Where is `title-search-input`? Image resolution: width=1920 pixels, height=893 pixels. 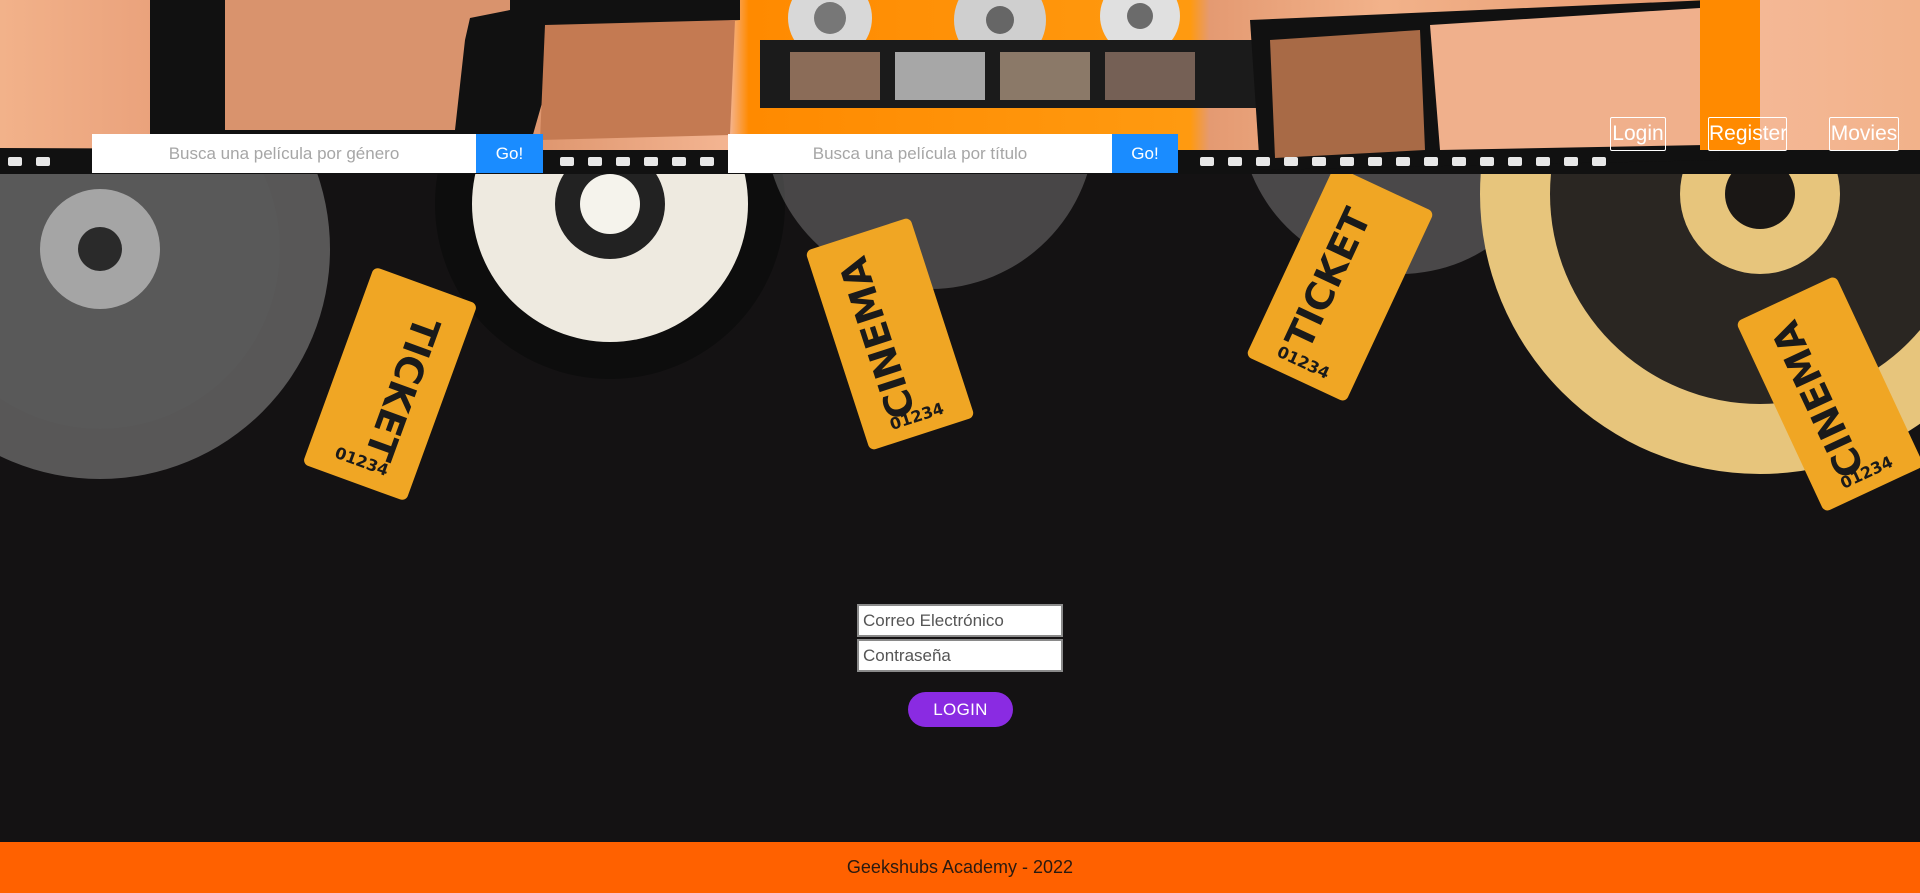 title-search-input is located at coordinates (920, 153).